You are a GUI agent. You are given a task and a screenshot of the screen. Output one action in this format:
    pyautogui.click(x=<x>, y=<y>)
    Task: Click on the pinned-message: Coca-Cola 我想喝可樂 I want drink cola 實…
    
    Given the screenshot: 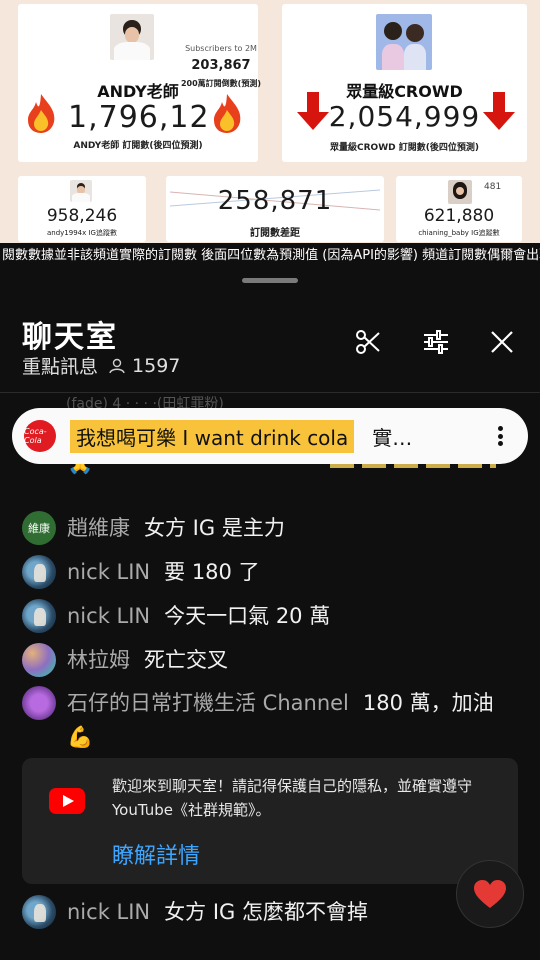 What is the action you would take?
    pyautogui.click(x=270, y=436)
    